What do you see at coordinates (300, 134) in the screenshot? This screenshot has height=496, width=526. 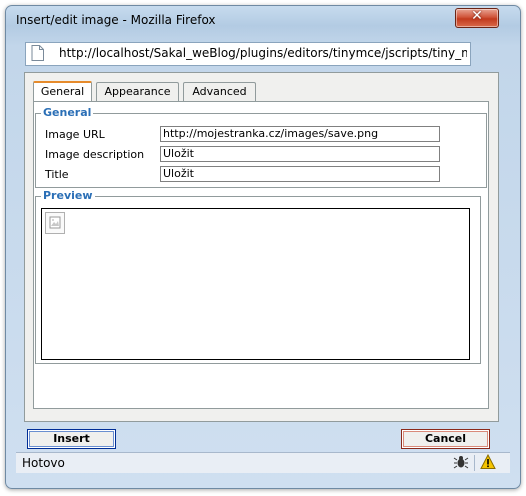 I see `image-url-input: http://mojestranka.cz/images/save.png` at bounding box center [300, 134].